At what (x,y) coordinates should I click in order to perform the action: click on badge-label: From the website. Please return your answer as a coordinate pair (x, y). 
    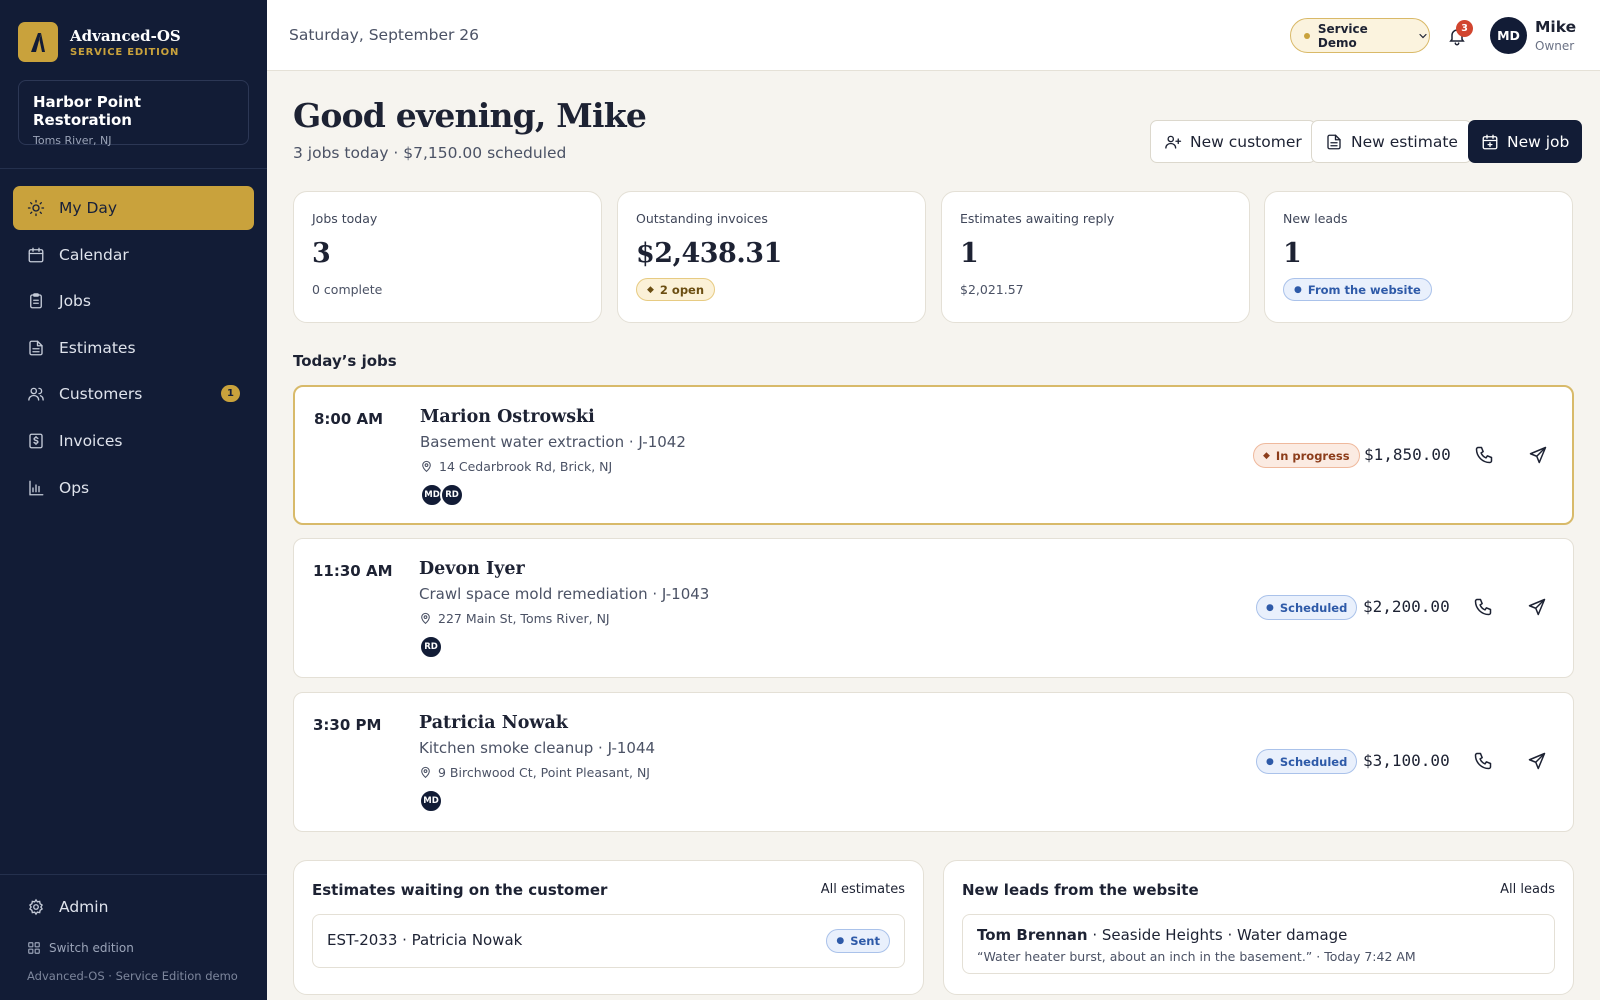
    Looking at the image, I should click on (1364, 289).